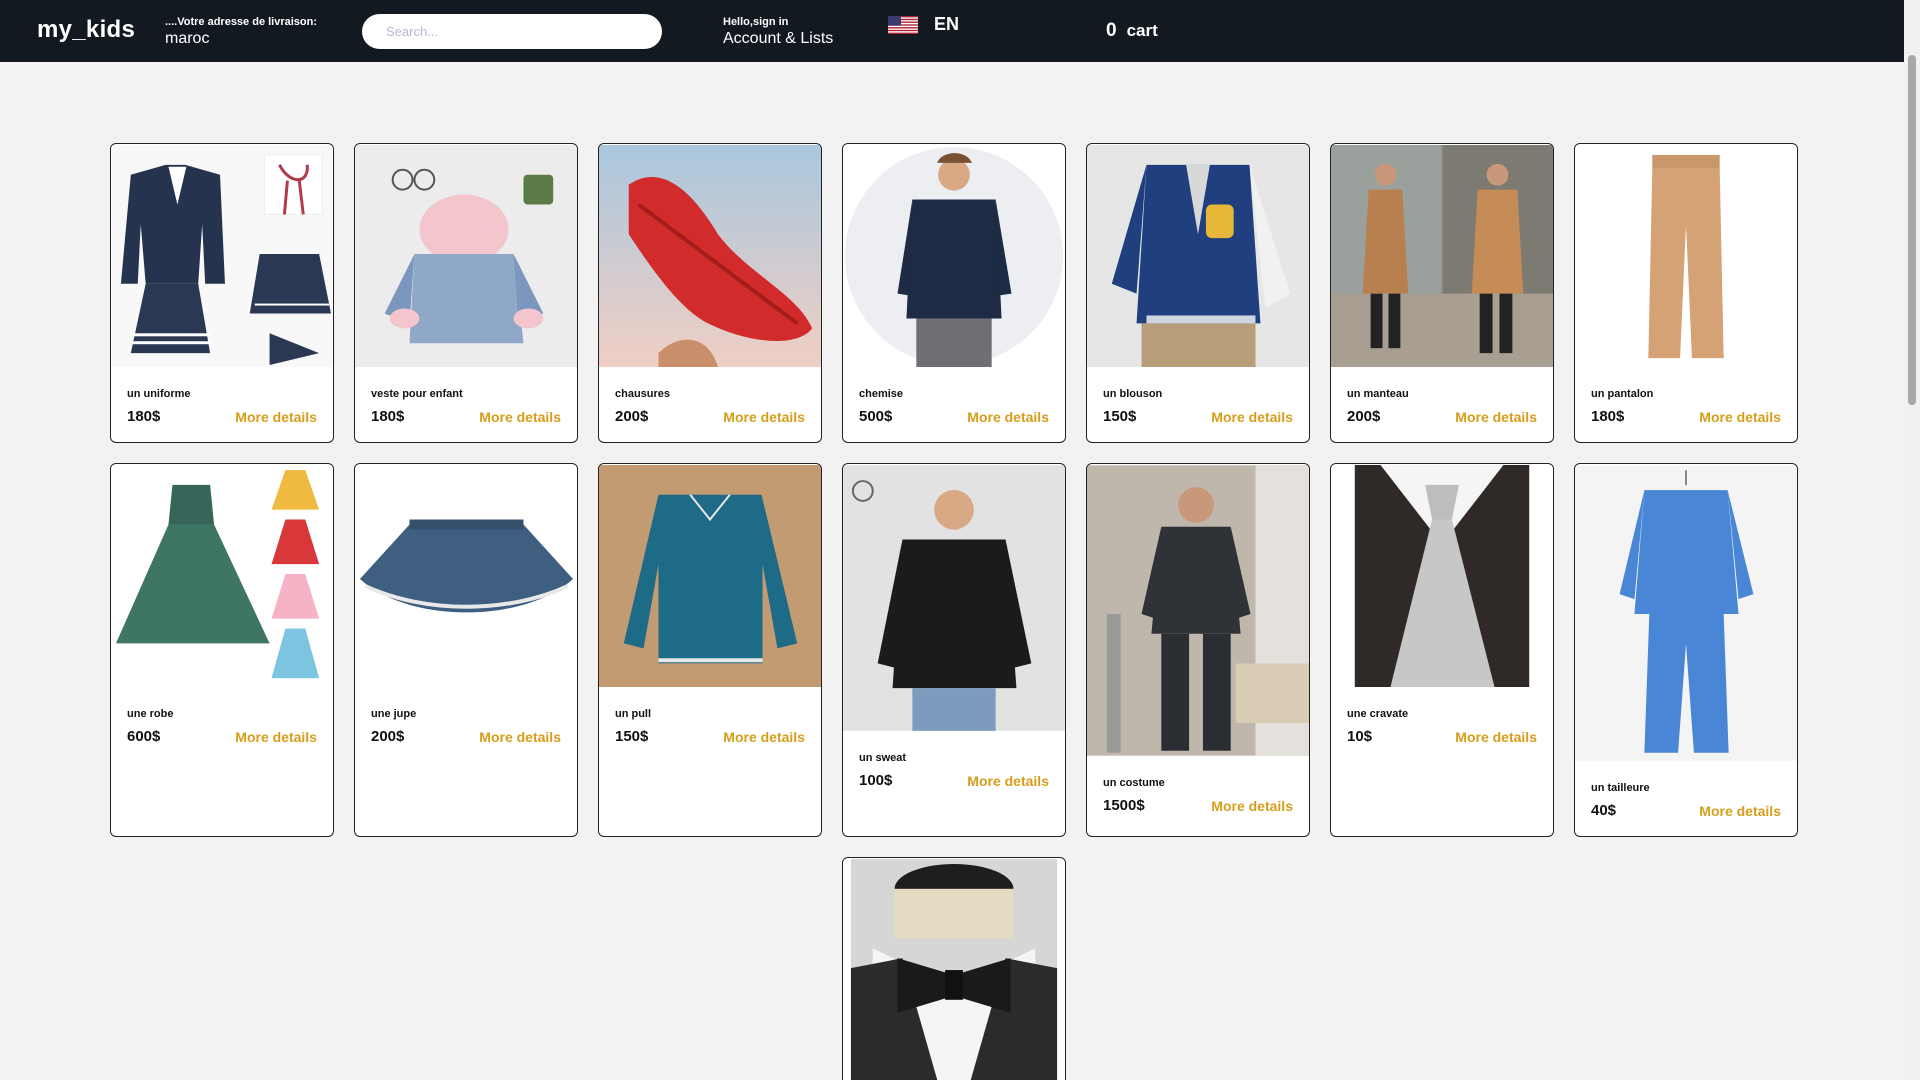 The height and width of the screenshot is (1080, 1920). I want to click on product-card, so click(954, 968).